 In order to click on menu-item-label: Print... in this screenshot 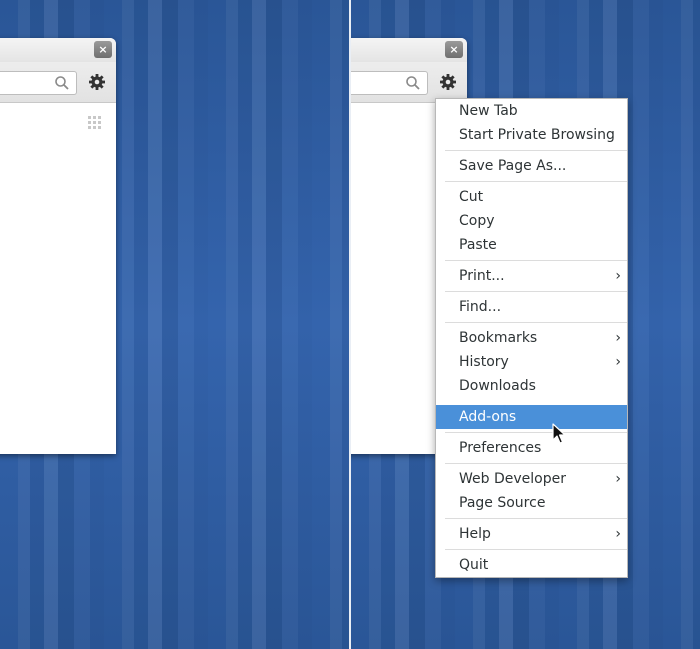, I will do `click(482, 276)`.